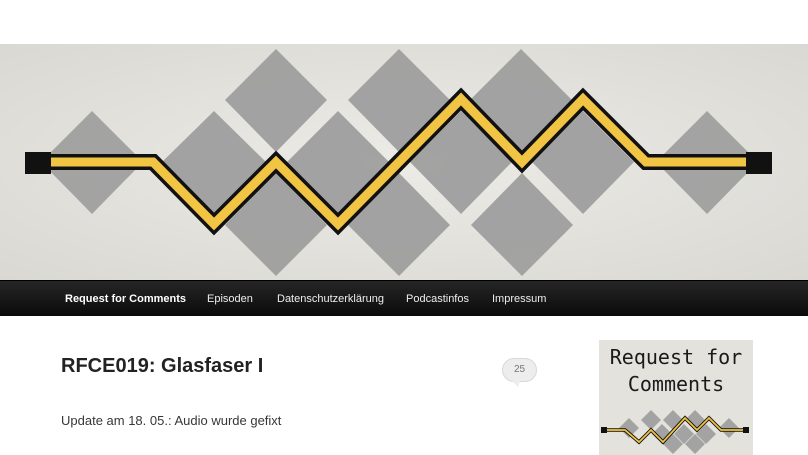 The image size is (808, 455). I want to click on comment-count: 25, so click(519, 369).